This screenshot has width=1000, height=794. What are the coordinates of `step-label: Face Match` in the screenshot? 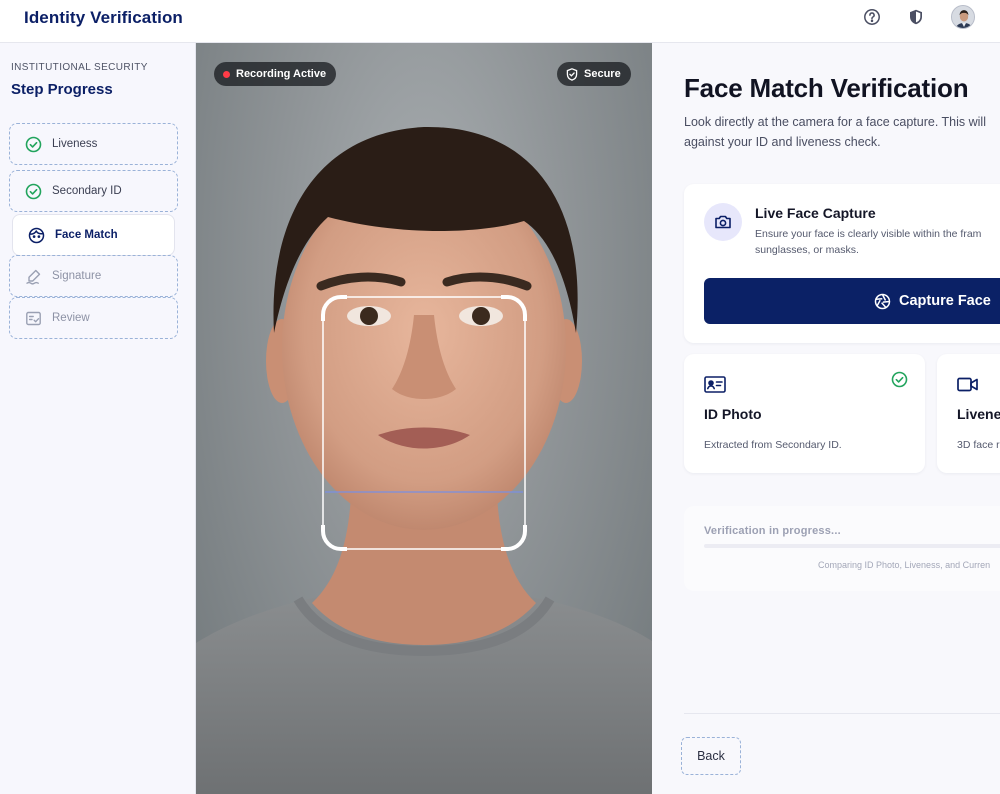 It's located at (86, 235).